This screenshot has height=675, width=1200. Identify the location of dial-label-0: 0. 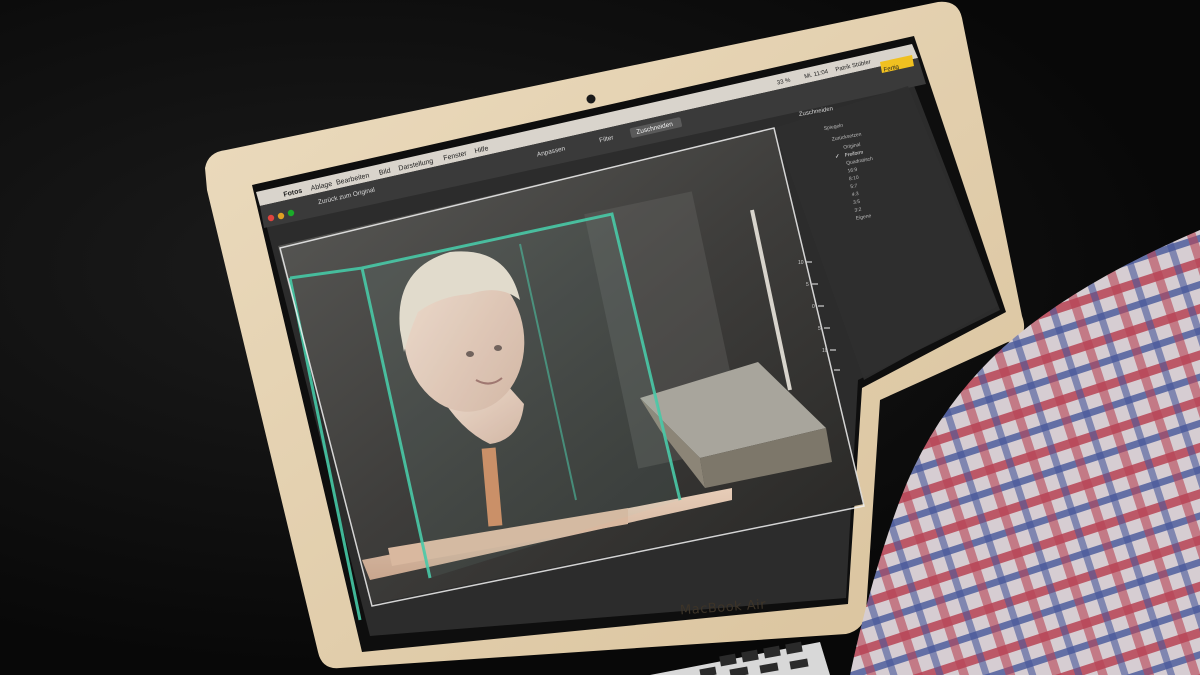
(813, 307).